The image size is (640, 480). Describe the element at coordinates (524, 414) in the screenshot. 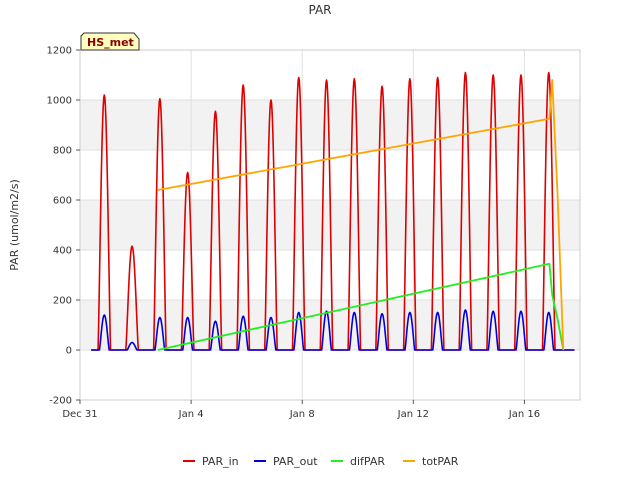

I see `x-tick-label: Jan 16` at that location.